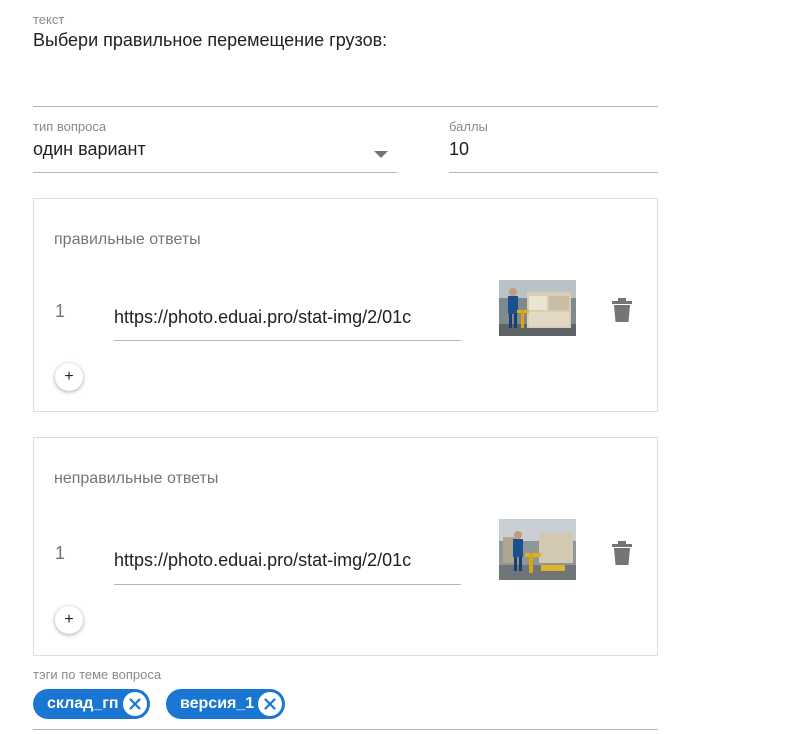 The width and height of the screenshot is (792, 734). I want to click on points-input: 10, so click(459, 149).